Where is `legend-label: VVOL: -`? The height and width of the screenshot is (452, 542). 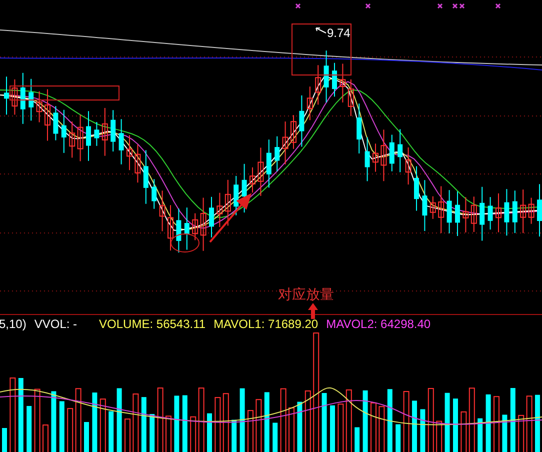
legend-label: VVOL: - is located at coordinates (56, 323).